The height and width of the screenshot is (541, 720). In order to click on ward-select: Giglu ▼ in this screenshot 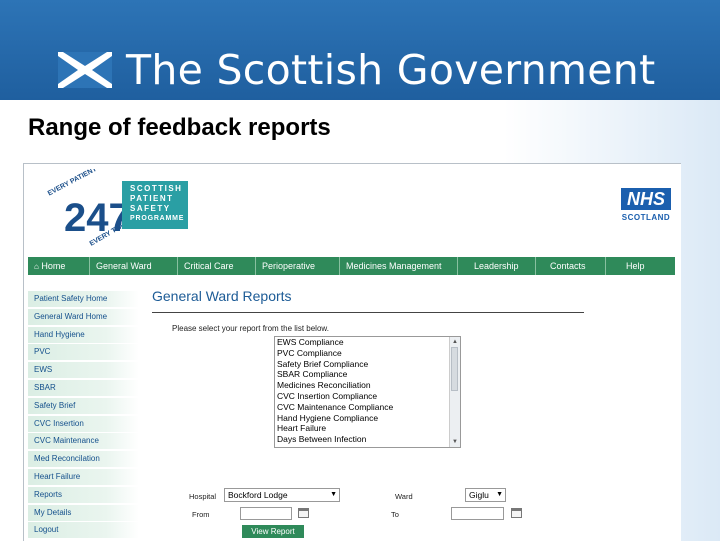, I will do `click(485, 495)`.